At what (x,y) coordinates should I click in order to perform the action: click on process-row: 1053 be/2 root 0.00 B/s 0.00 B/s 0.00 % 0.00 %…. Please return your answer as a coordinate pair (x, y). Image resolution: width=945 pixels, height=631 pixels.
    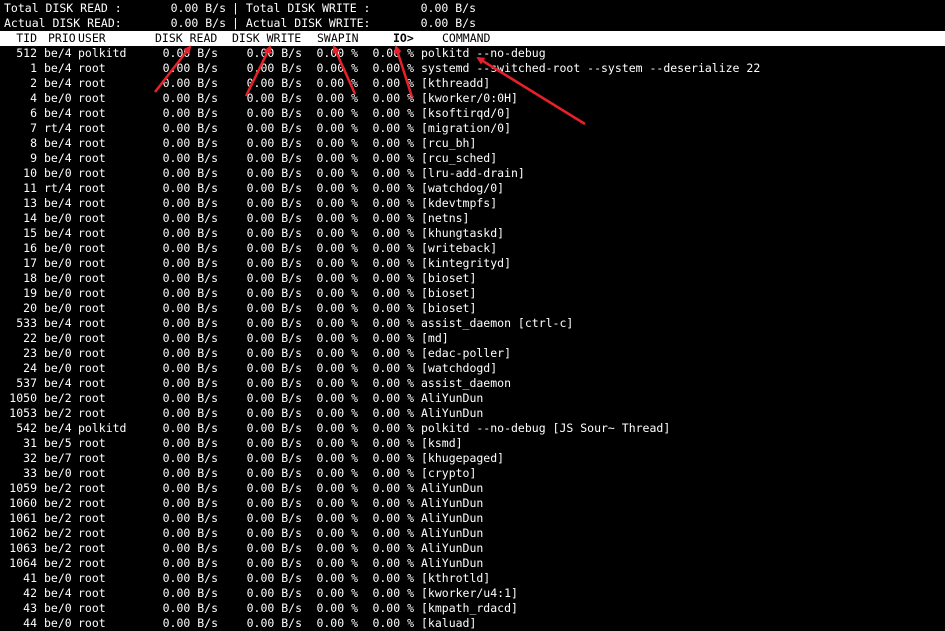
    Looking at the image, I should click on (472, 413).